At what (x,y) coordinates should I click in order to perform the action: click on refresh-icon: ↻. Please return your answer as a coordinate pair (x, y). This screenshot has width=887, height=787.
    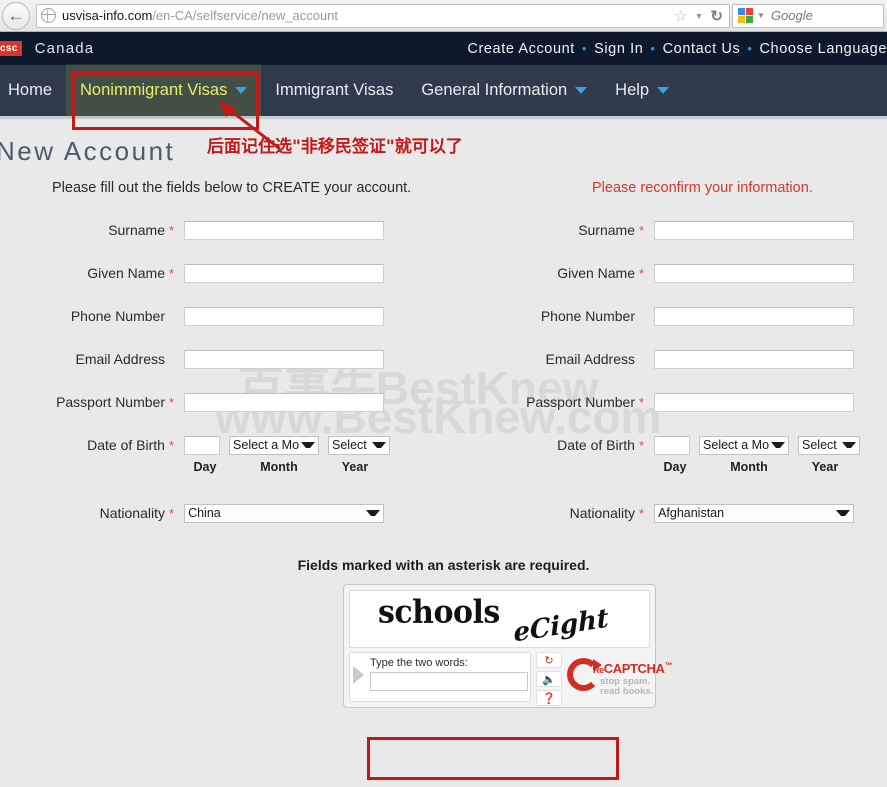
    Looking at the image, I should click on (549, 660).